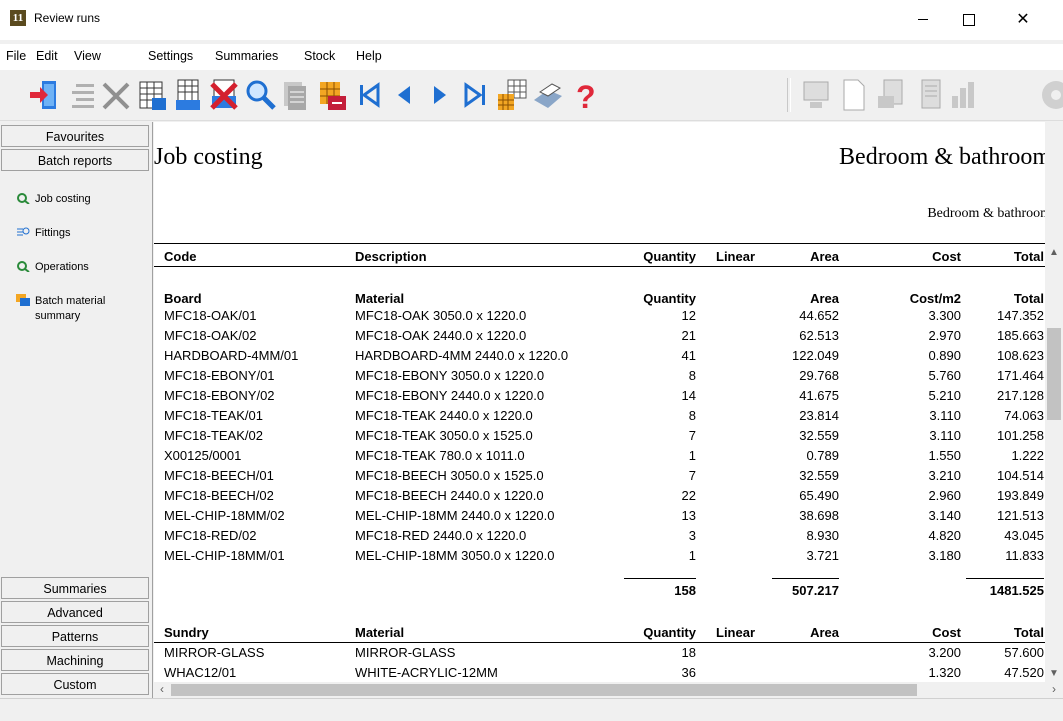 The width and height of the screenshot is (1063, 721). Describe the element at coordinates (152, 95) in the screenshot. I see `grid-button` at that location.